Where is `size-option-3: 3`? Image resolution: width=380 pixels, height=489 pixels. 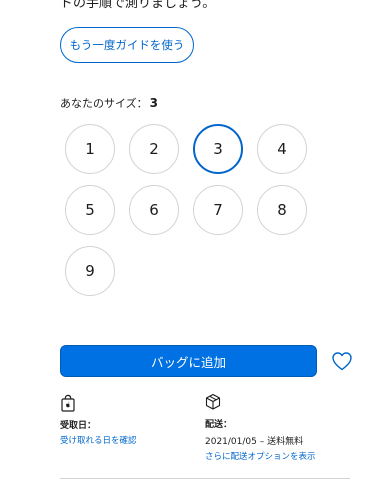 size-option-3: 3 is located at coordinates (218, 149).